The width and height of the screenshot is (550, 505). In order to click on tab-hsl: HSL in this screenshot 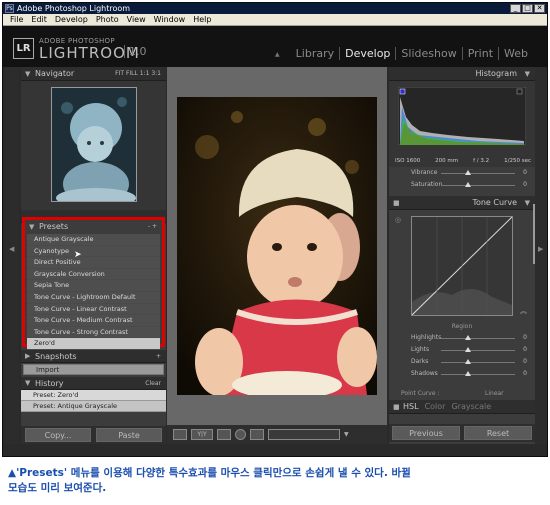, I will do `click(411, 406)`.